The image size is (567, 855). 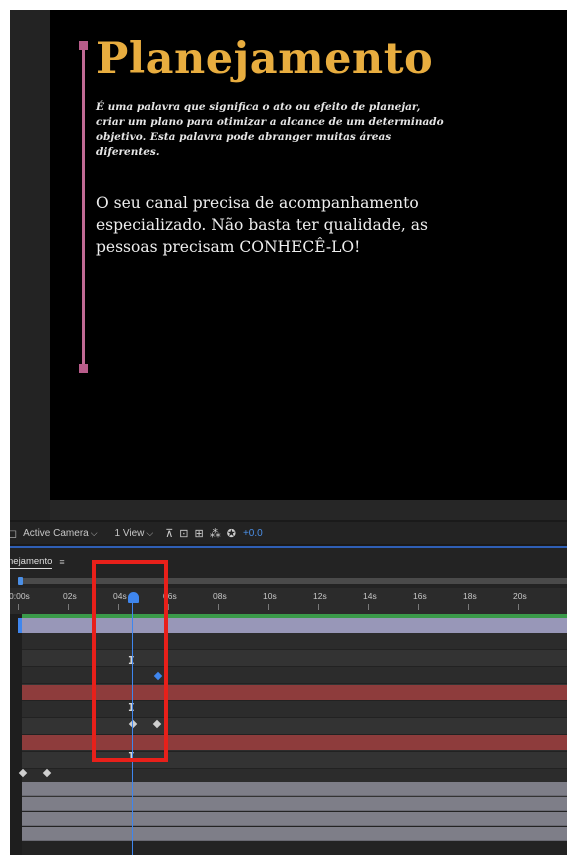 I want to click on red-highlight-box, so click(x=130, y=661).